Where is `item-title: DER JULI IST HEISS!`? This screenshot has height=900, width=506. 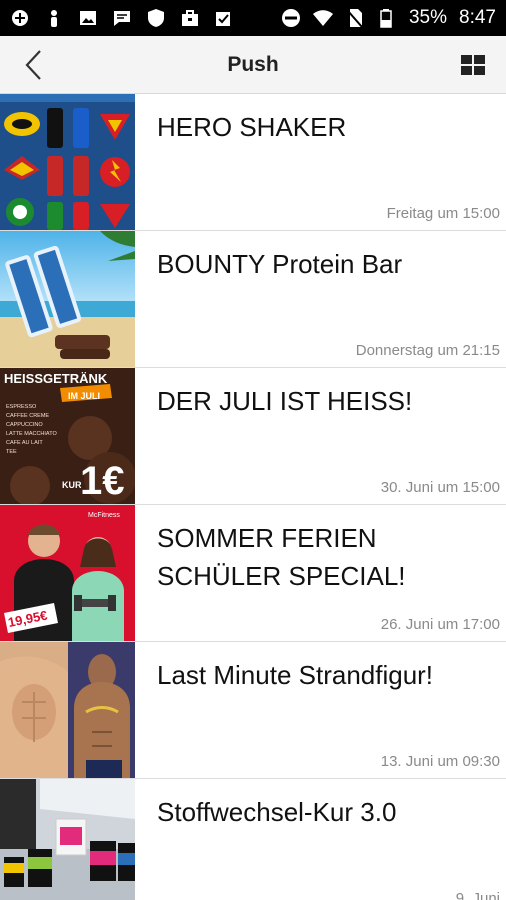 item-title: DER JULI IST HEISS! is located at coordinates (285, 401).